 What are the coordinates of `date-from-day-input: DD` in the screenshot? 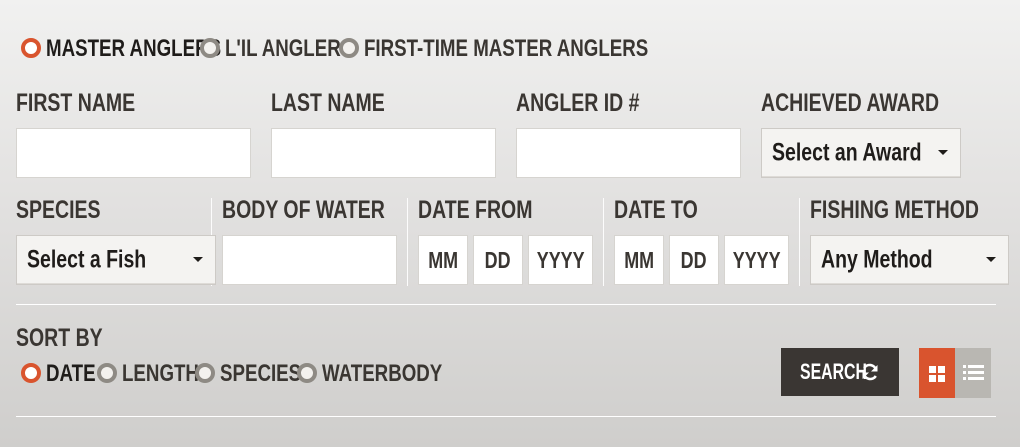 It's located at (498, 260).